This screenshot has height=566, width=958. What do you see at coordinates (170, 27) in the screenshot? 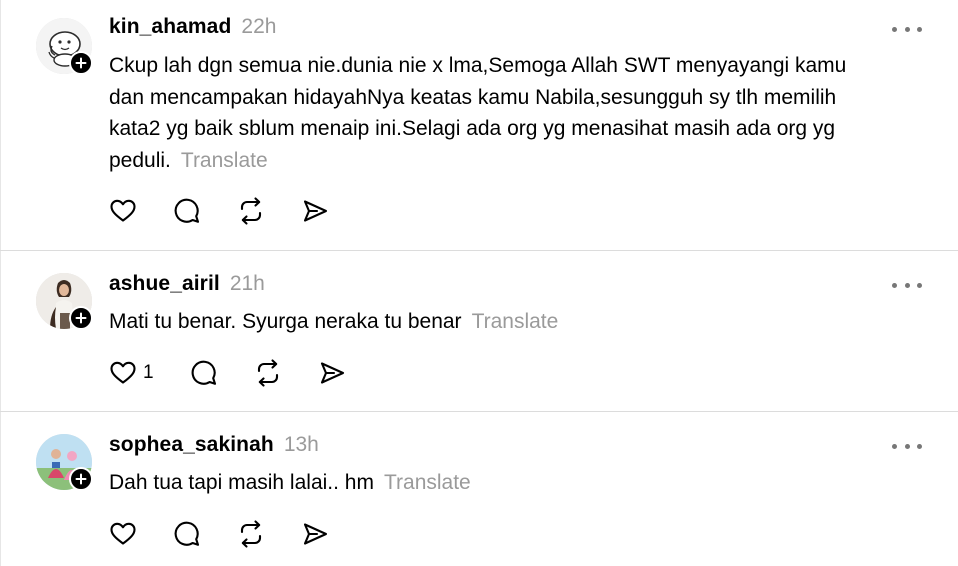
I see `username: kin_ahamad` at bounding box center [170, 27].